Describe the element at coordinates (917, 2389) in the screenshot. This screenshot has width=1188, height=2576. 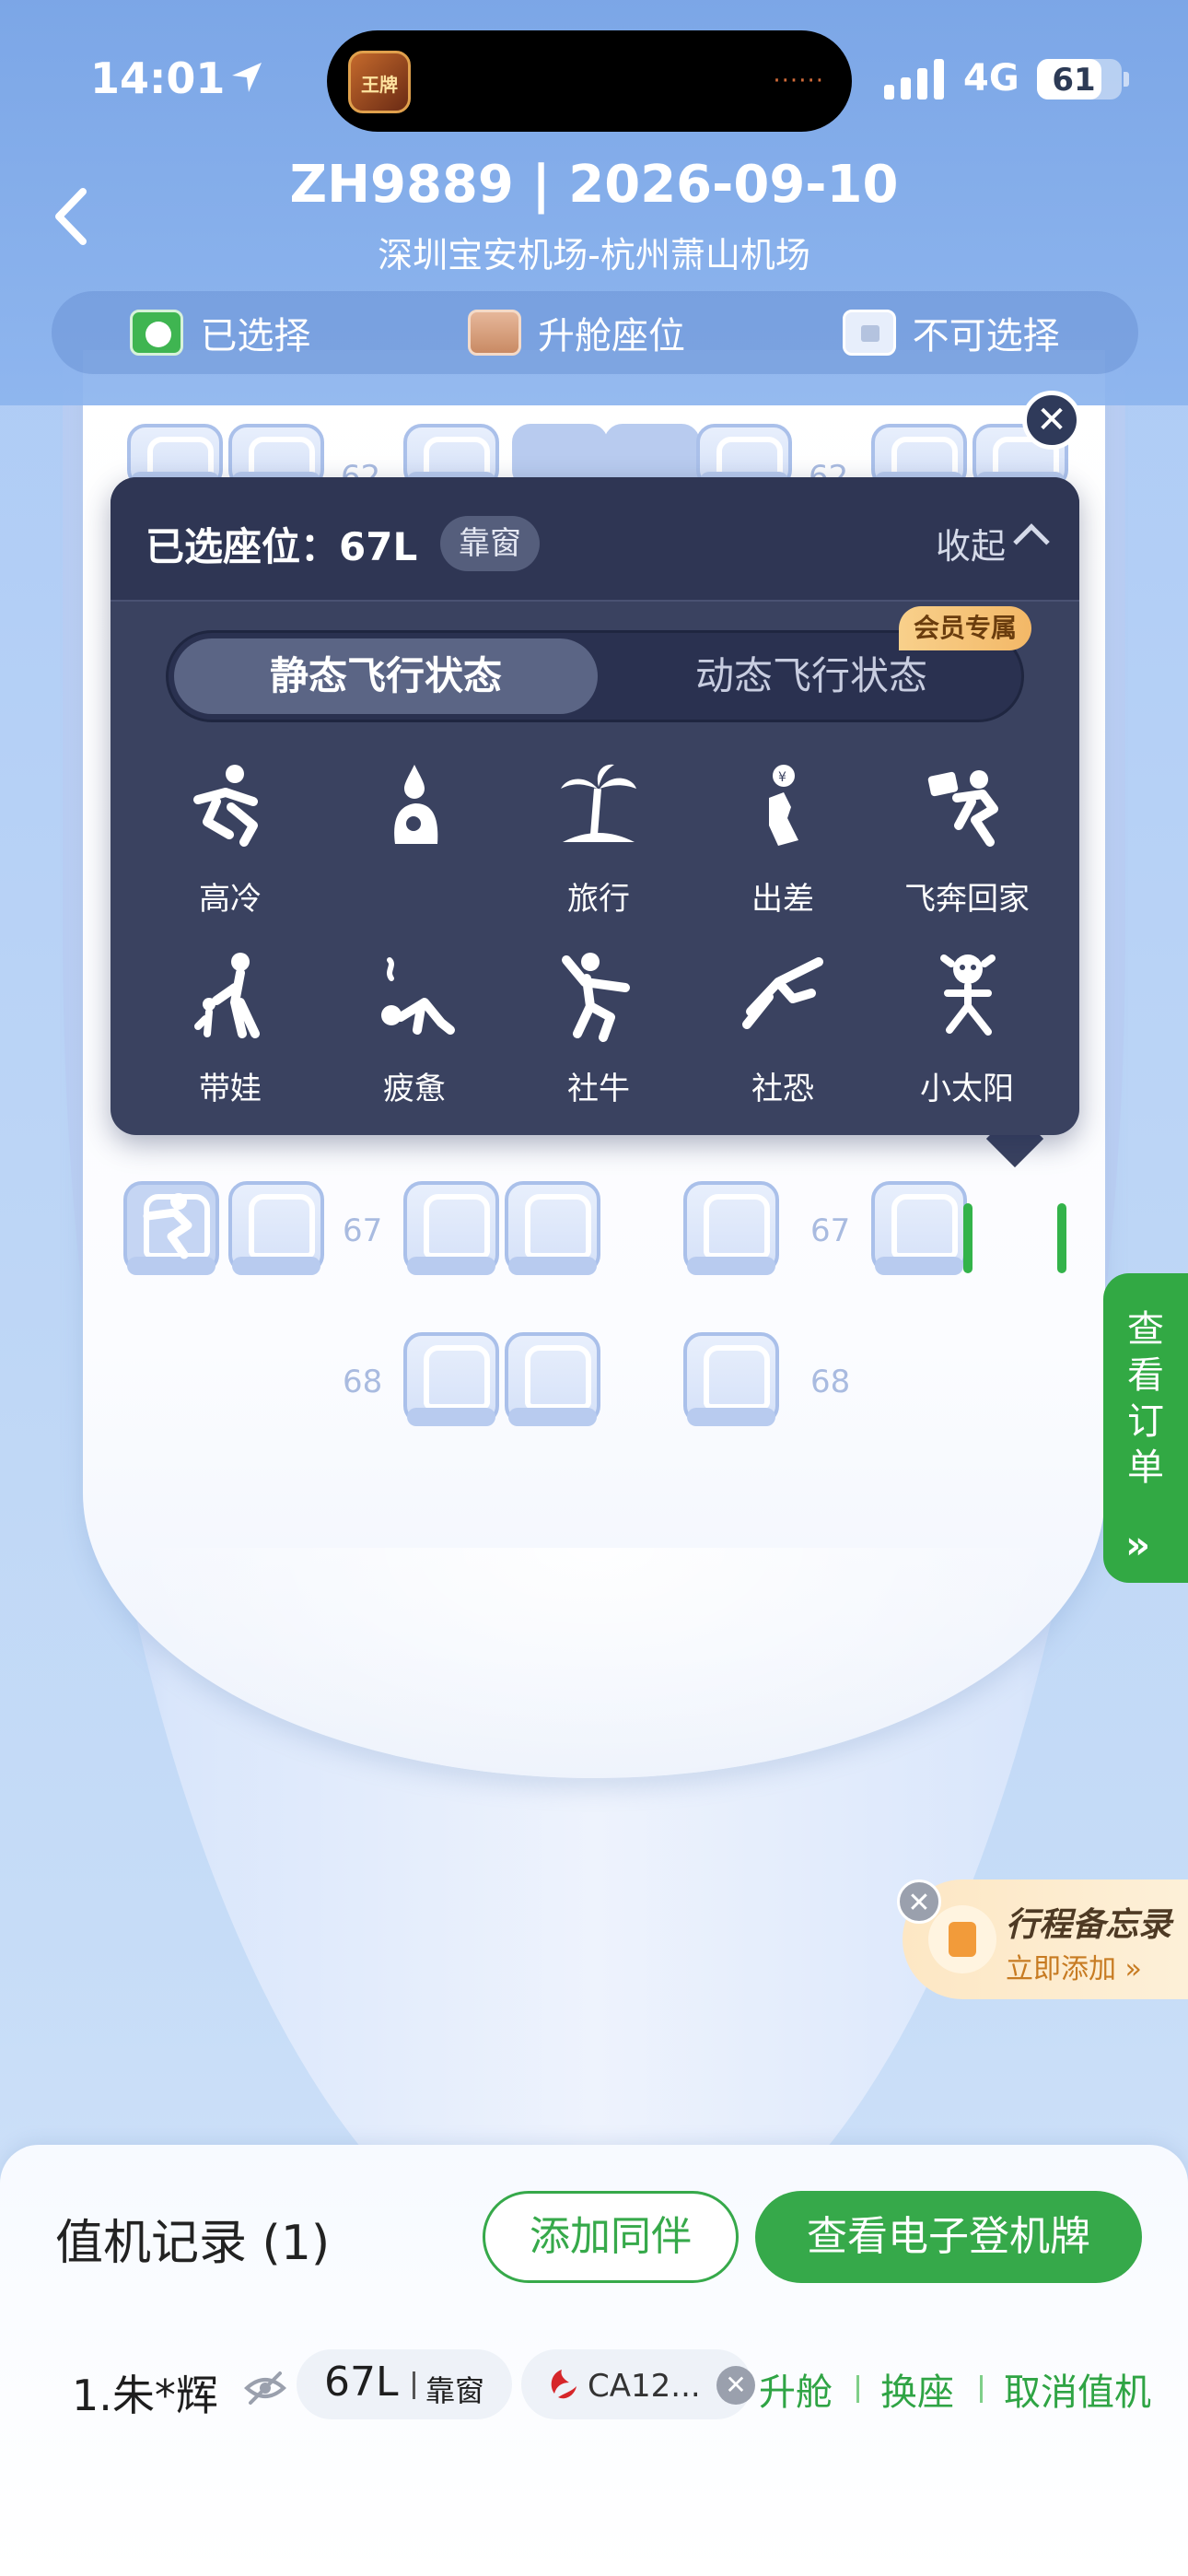
I see `change-seat-link: 换座` at that location.